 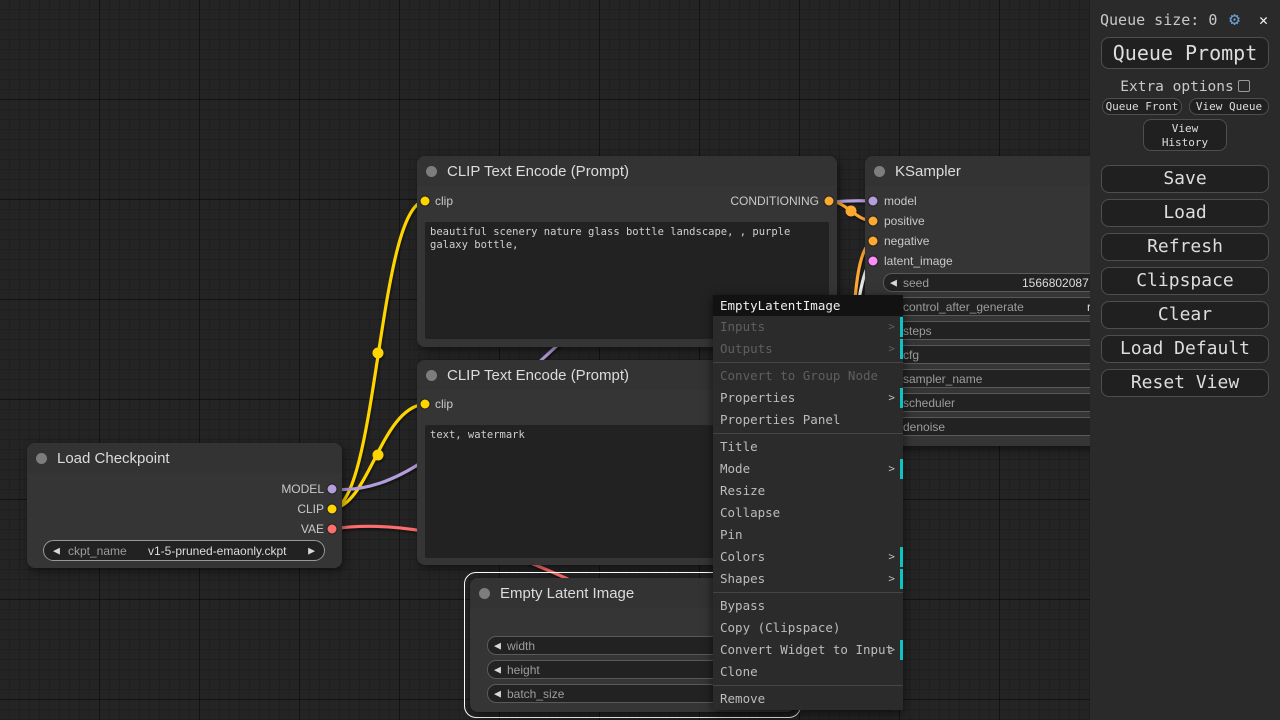 I want to click on menu-item-label: Pin, so click(x=731, y=534).